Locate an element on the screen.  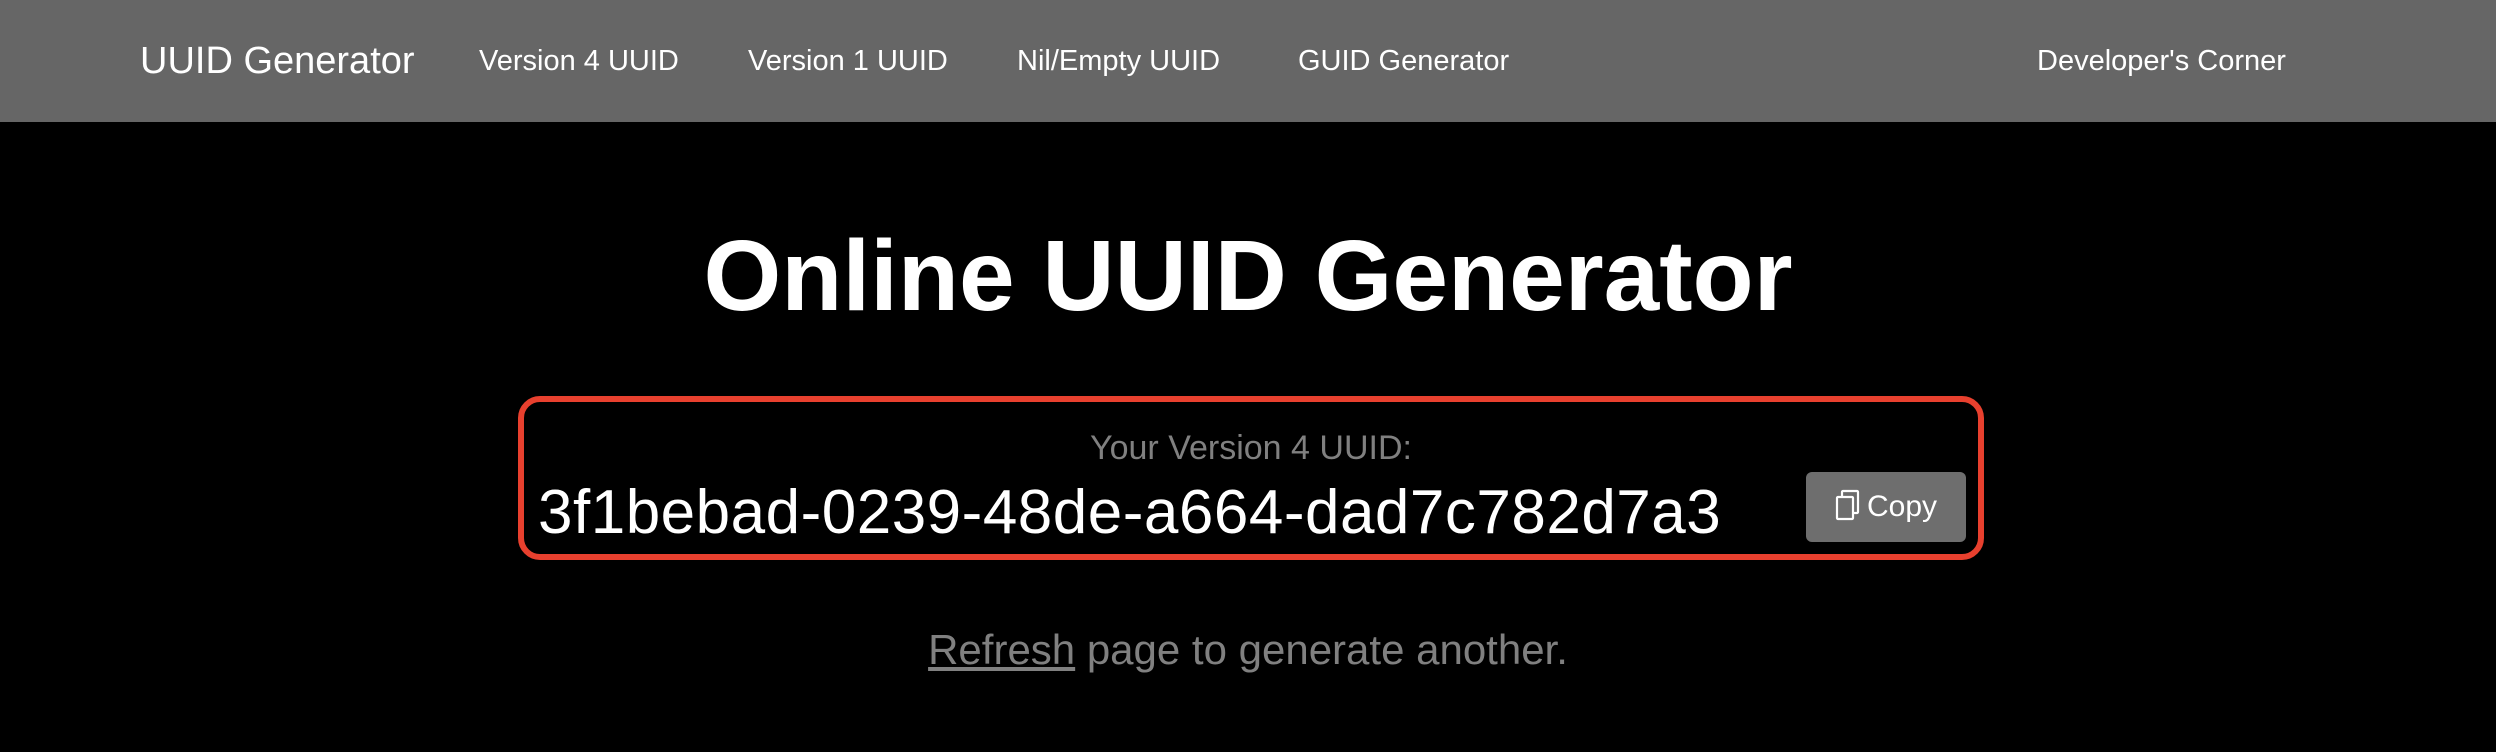
nav-link-version-4-uuid: Version 4 UUID is located at coordinates (579, 61).